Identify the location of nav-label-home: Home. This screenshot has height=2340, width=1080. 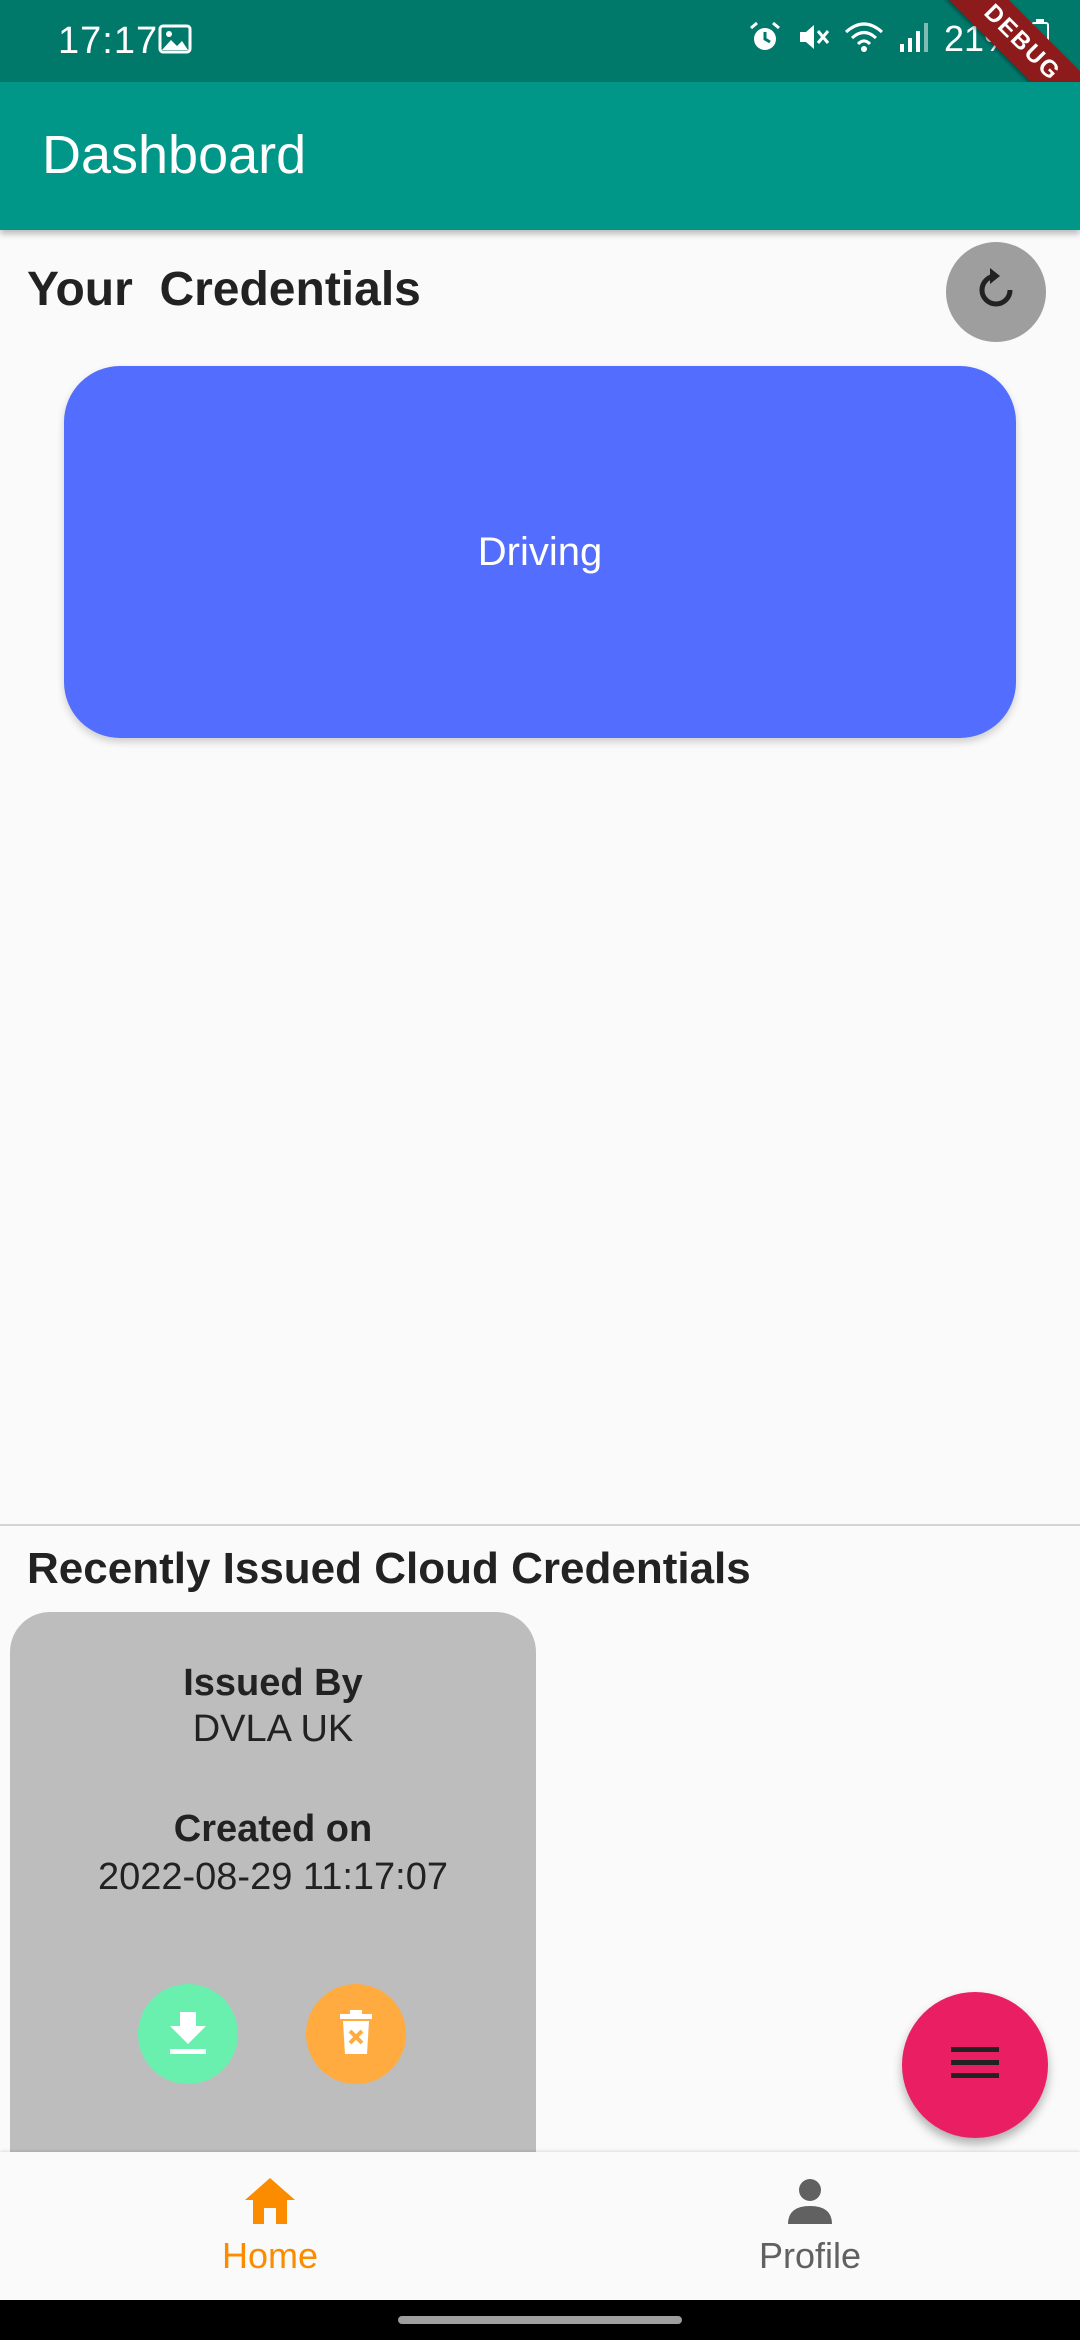
(270, 2255).